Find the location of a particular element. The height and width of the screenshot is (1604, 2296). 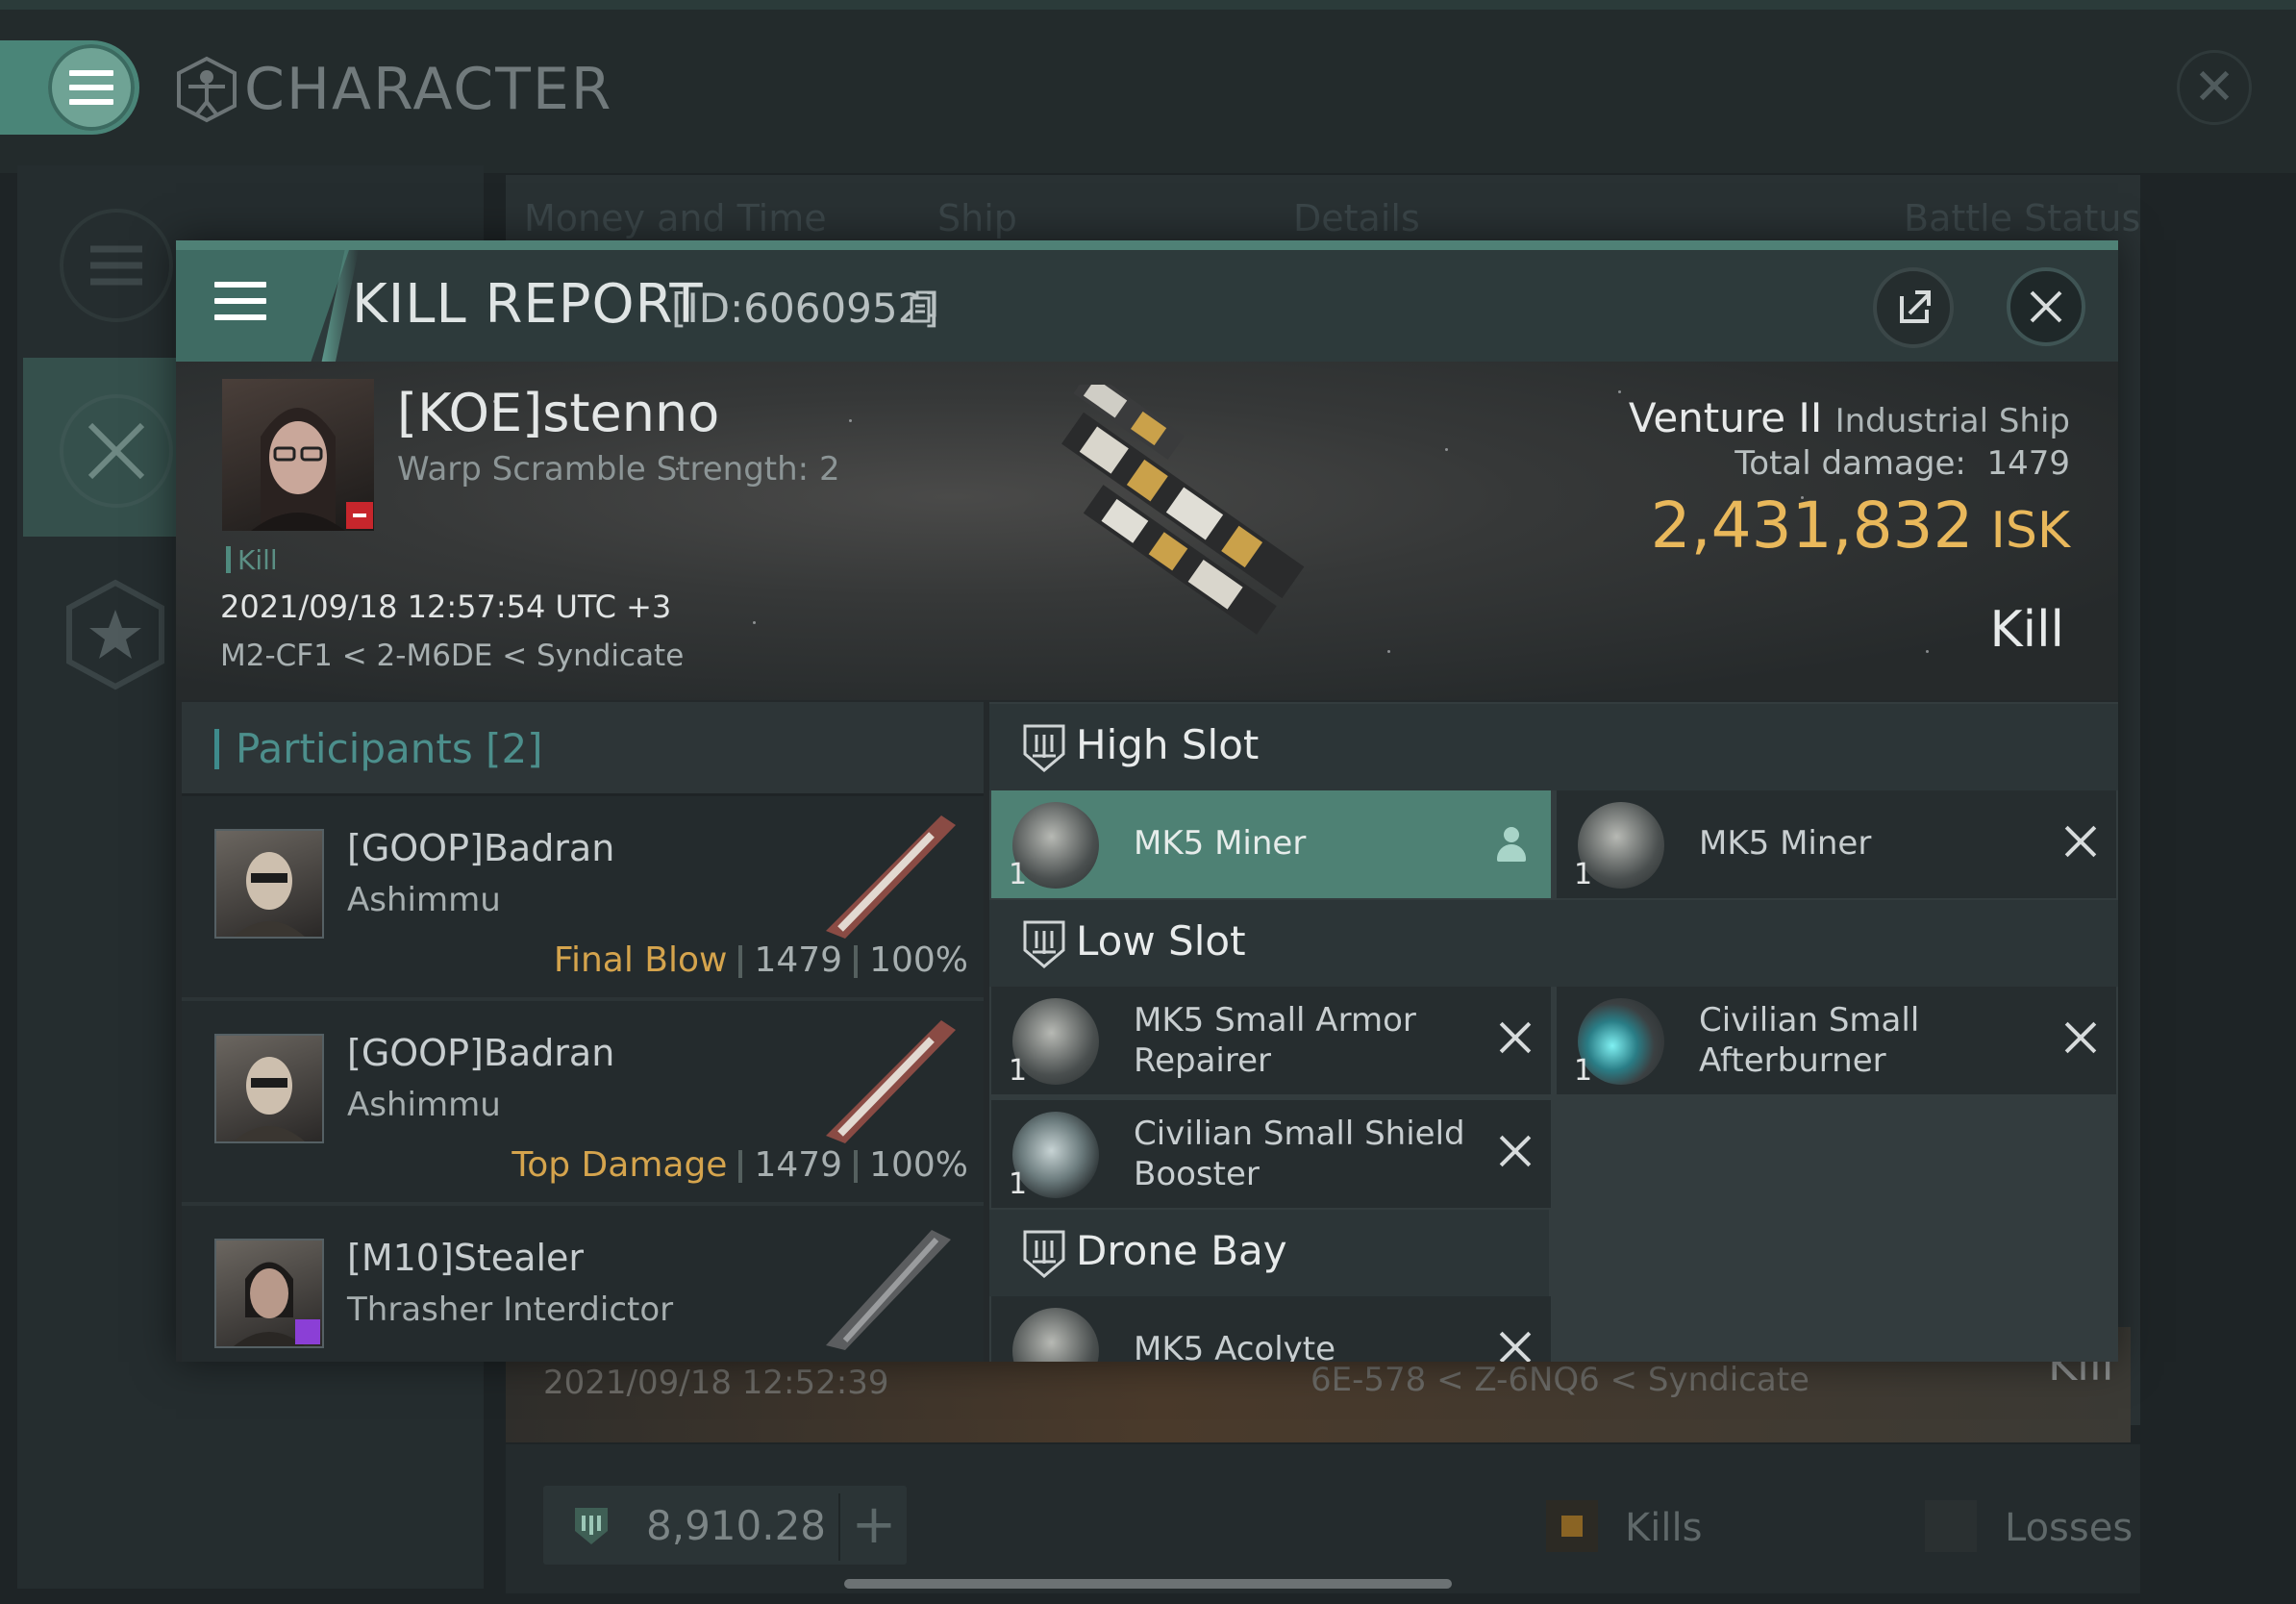

total-damage-value: 1479 is located at coordinates (2028, 463).